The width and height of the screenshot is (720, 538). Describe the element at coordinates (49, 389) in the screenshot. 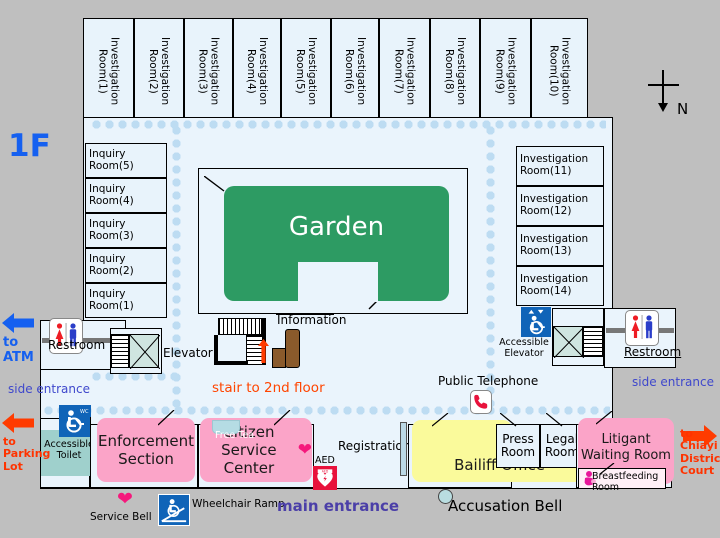

I see `side-entrance-left-label: side entrance` at that location.